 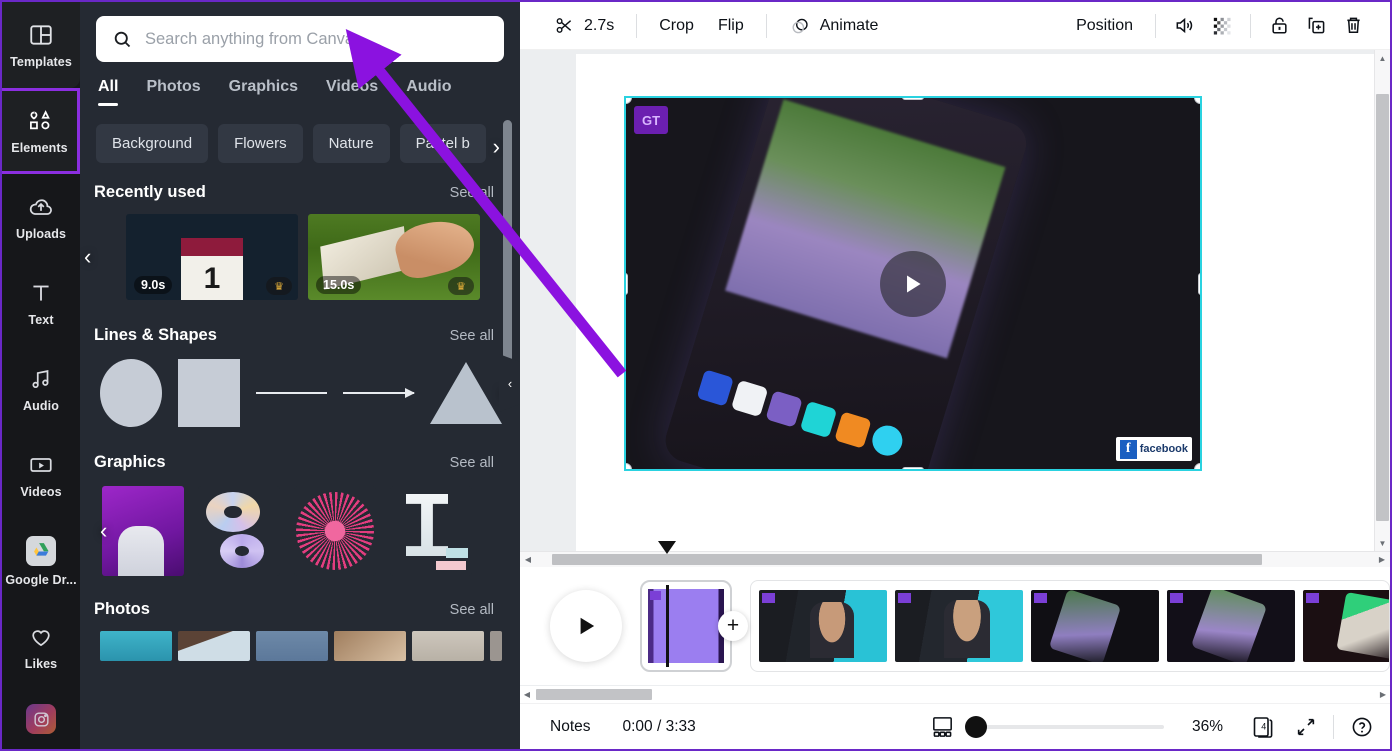 I want to click on chip-nature: Nature, so click(x=351, y=143).